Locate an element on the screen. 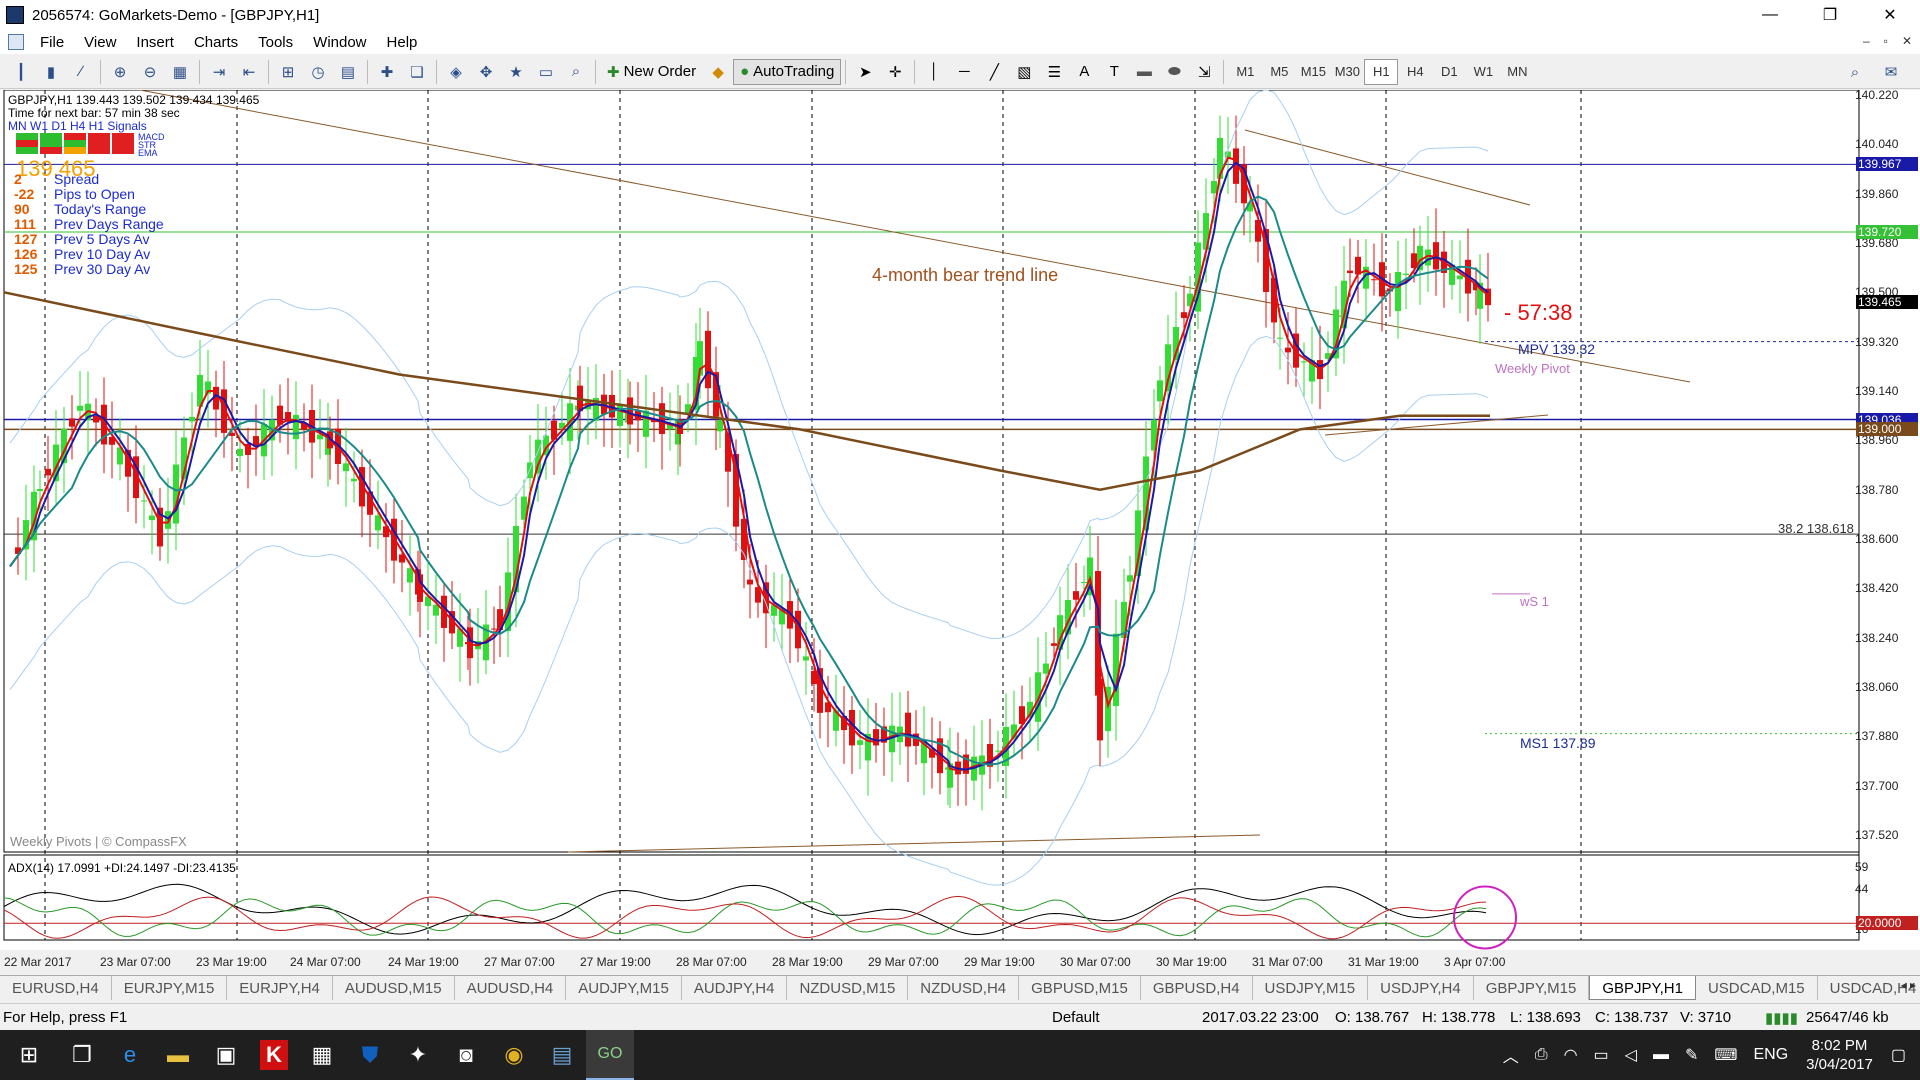 The height and width of the screenshot is (1080, 1920). chart-tab: GBPJPY,H1 is located at coordinates (1642, 988).